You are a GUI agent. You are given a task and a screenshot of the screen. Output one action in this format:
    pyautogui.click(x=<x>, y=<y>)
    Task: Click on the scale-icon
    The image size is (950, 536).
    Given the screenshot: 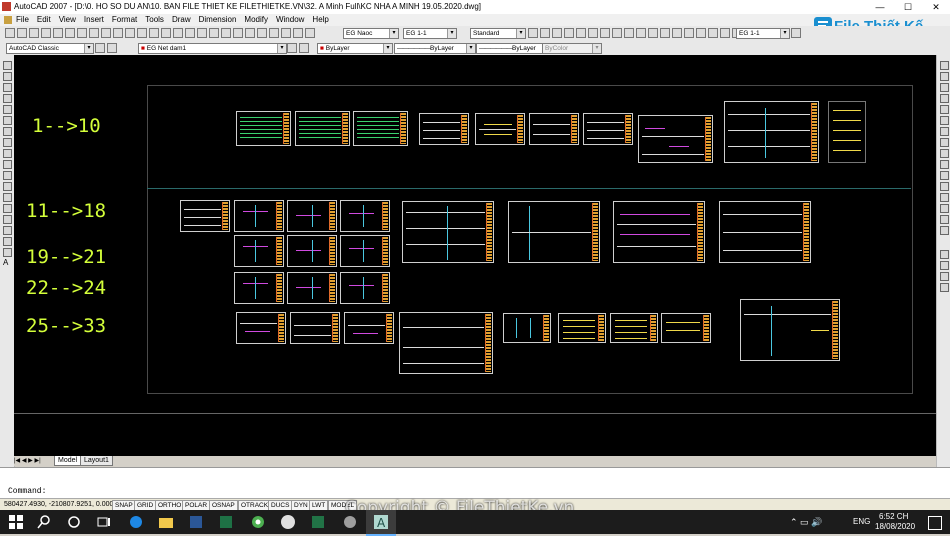 What is the action you would take?
    pyautogui.click(x=713, y=33)
    